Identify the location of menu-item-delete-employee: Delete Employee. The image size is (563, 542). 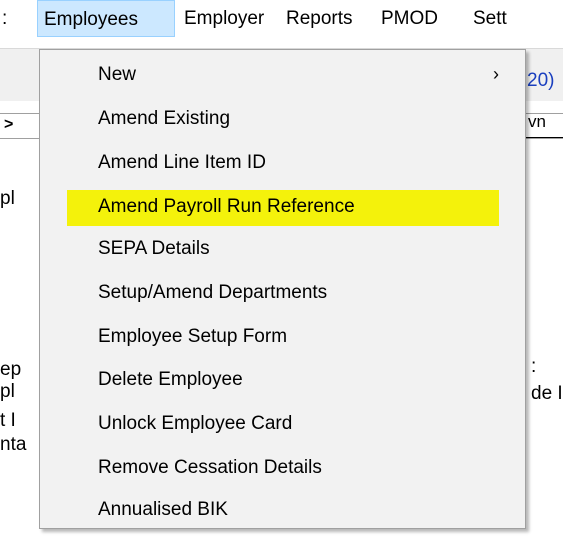
(282, 381).